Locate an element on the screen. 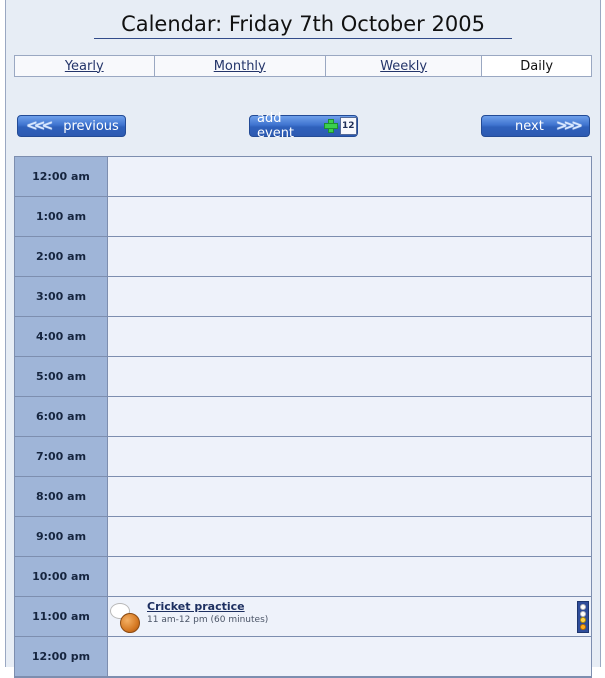 The image size is (605, 678). hour-label: 2:00 am is located at coordinates (61, 256).